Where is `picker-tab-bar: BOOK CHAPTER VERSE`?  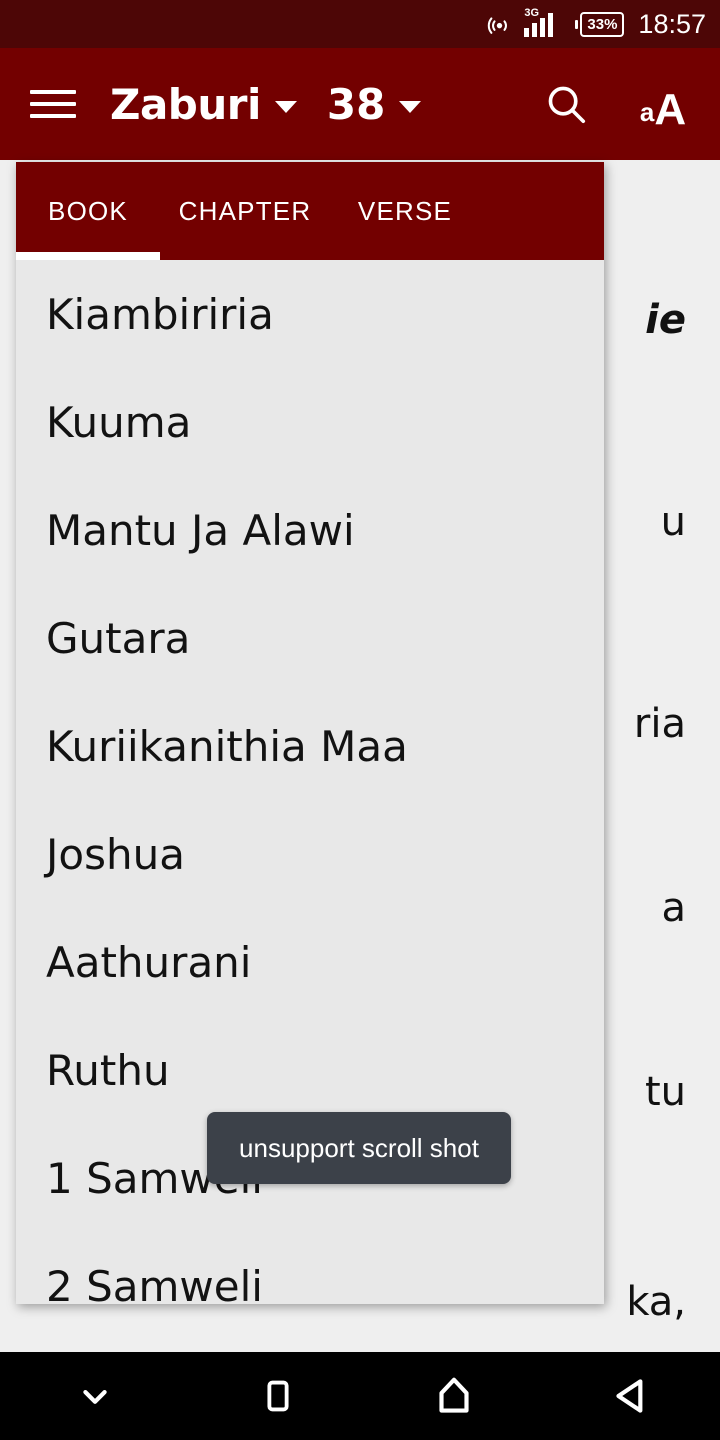
picker-tab-bar: BOOK CHAPTER VERSE is located at coordinates (310, 211).